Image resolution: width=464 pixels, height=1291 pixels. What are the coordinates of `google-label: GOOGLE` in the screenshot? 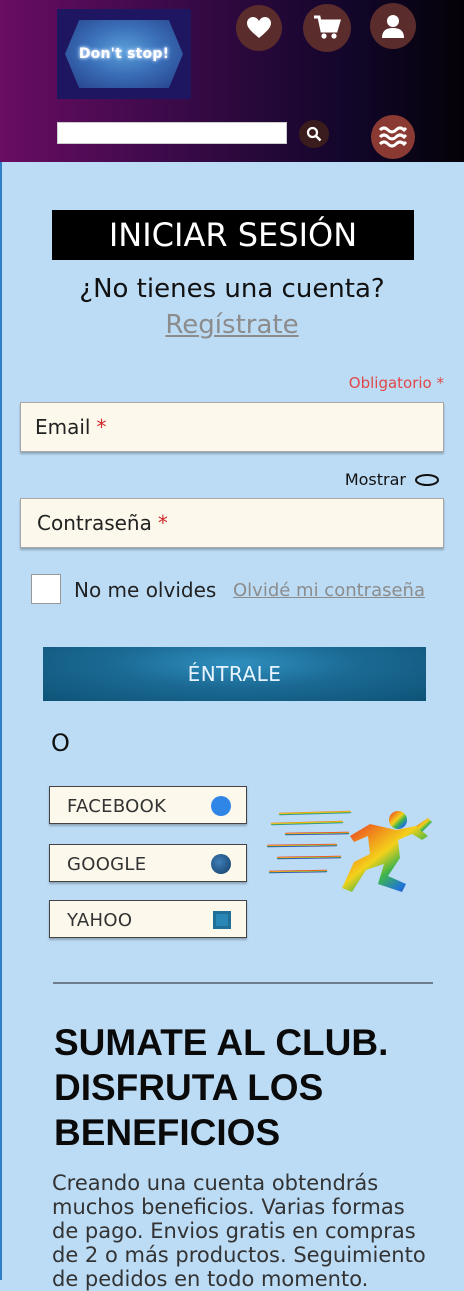 It's located at (107, 864).